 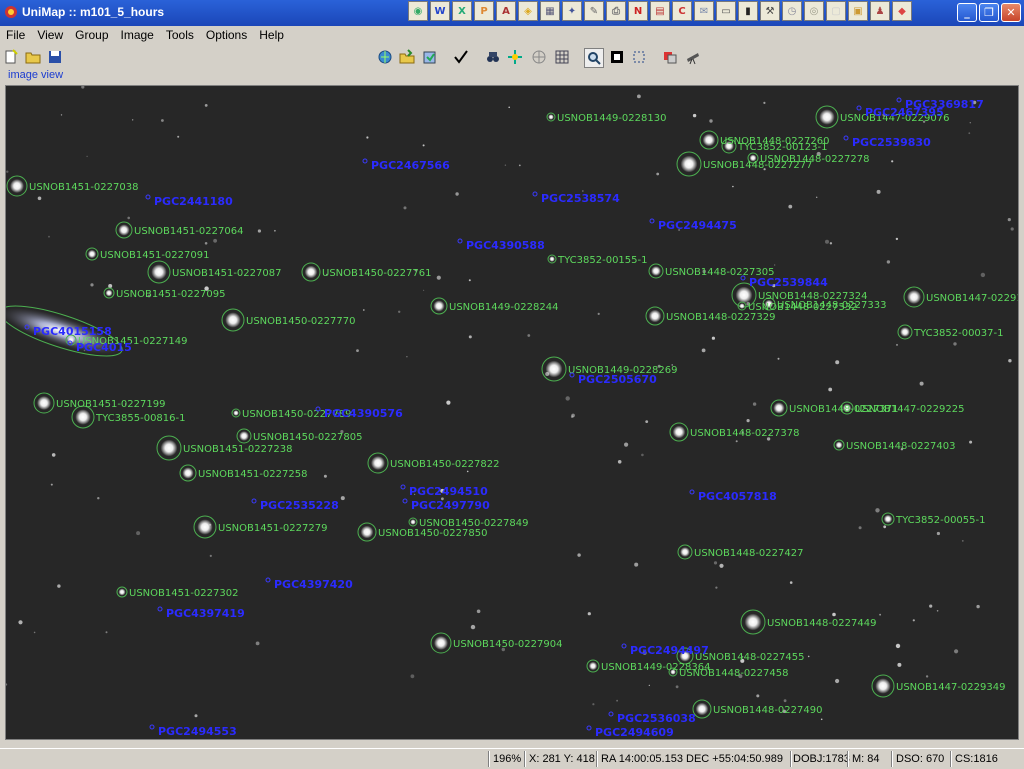 I want to click on tool-icon: ⚒, so click(x=770, y=11).